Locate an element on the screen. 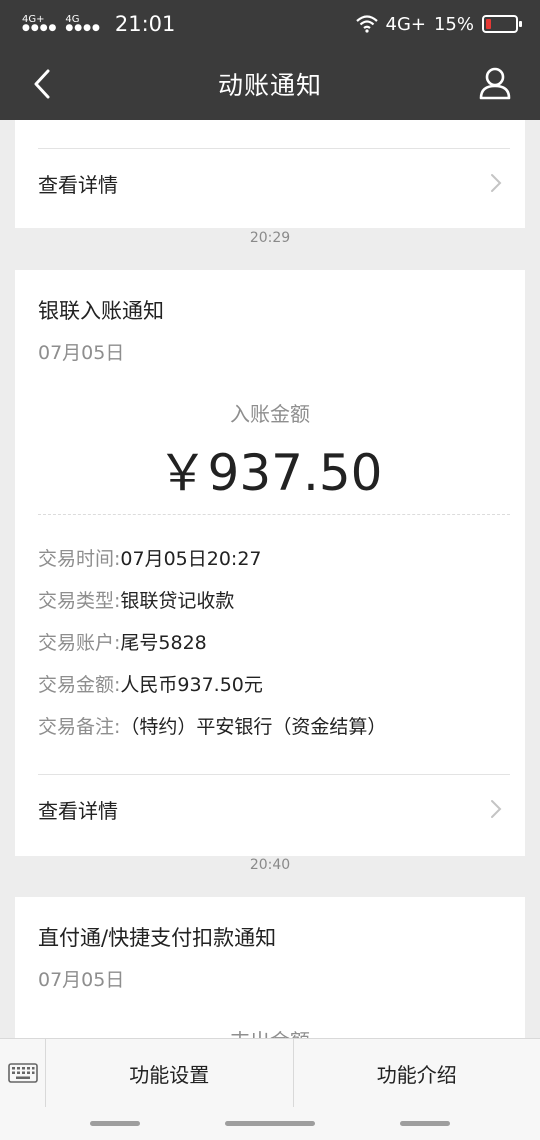 This screenshot has height=1140, width=540. field-value: 银联贷记收款 is located at coordinates (177, 601).